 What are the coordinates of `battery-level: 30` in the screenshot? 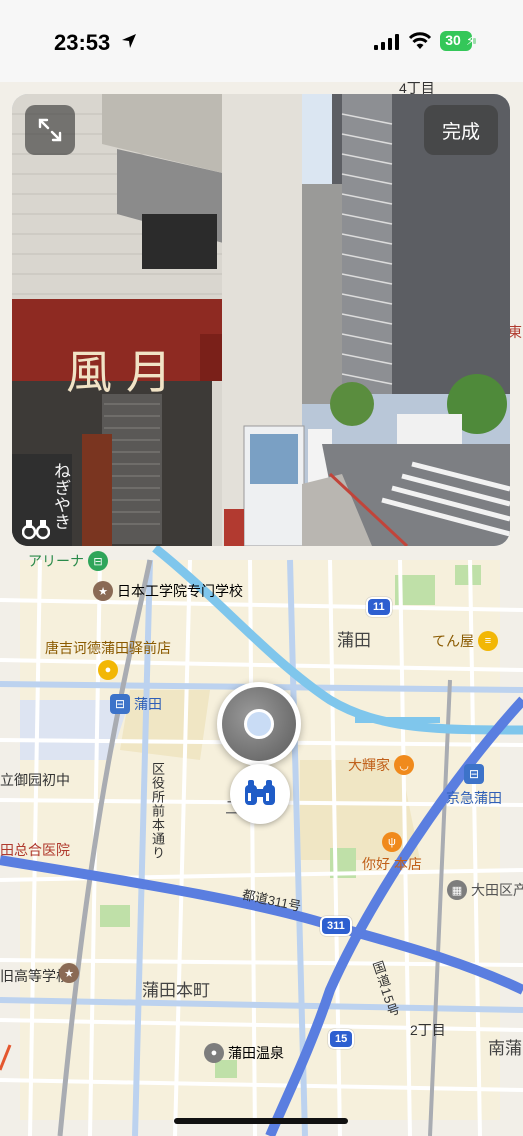 It's located at (453, 40).